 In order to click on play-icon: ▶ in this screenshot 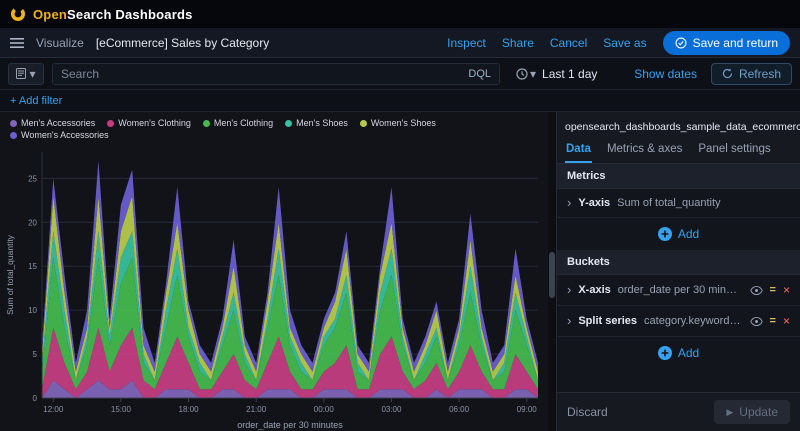, I will do `click(730, 411)`.